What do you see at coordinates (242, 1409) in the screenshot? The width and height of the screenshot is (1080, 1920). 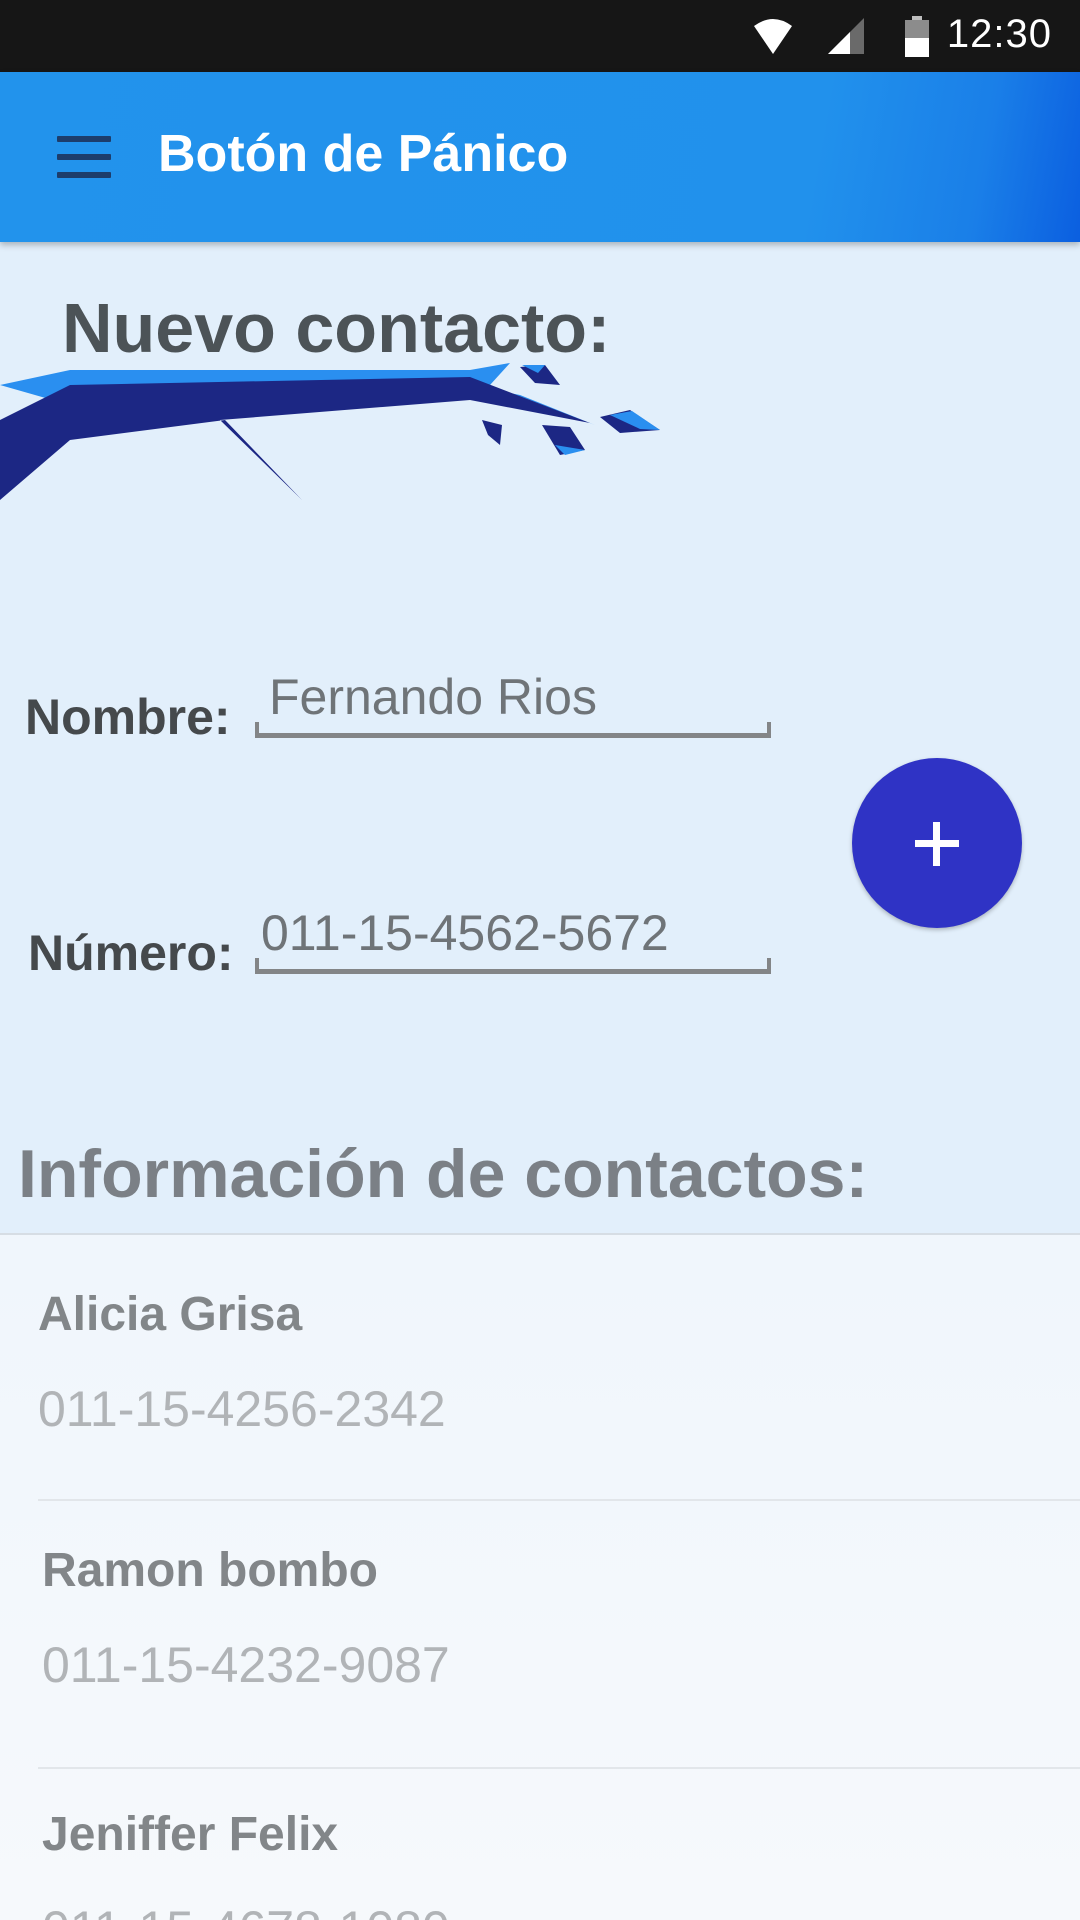 I see `contact-number: 011-15-4256-2342` at bounding box center [242, 1409].